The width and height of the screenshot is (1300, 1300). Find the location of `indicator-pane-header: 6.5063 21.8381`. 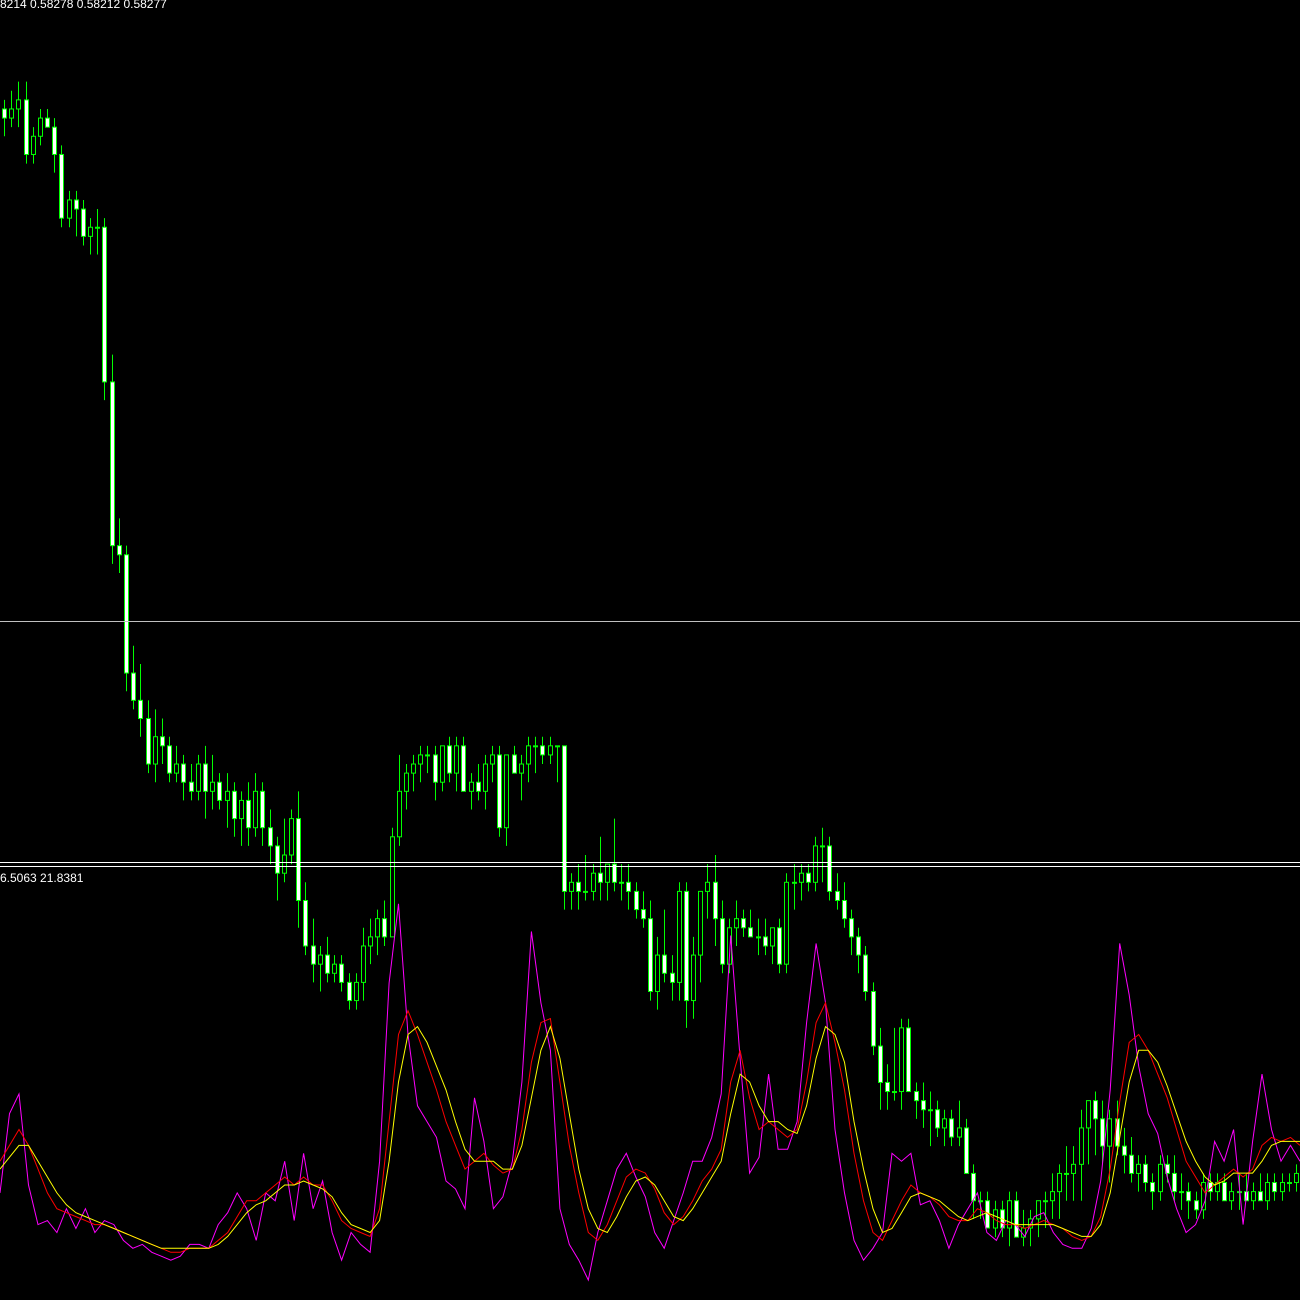

indicator-pane-header: 6.5063 21.8381 is located at coordinates (42, 878).